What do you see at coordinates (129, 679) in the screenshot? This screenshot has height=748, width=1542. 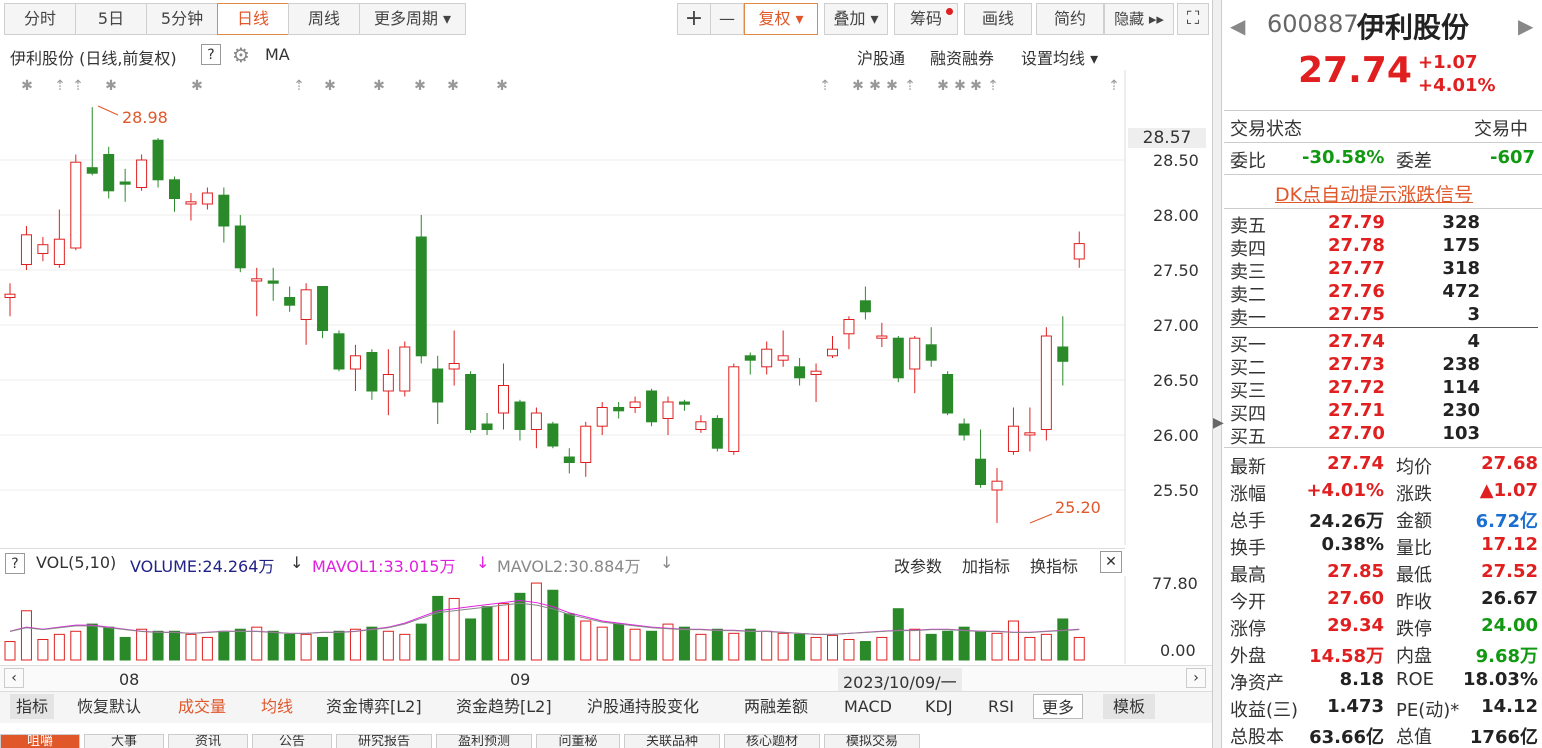 I see `time-tick: 08` at bounding box center [129, 679].